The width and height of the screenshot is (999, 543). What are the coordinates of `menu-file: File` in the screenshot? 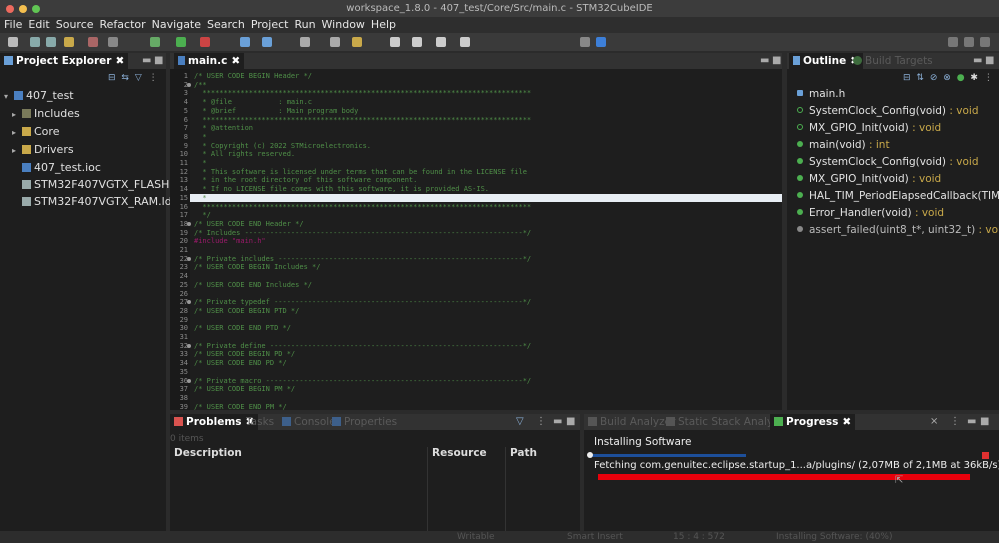 It's located at (13, 25).